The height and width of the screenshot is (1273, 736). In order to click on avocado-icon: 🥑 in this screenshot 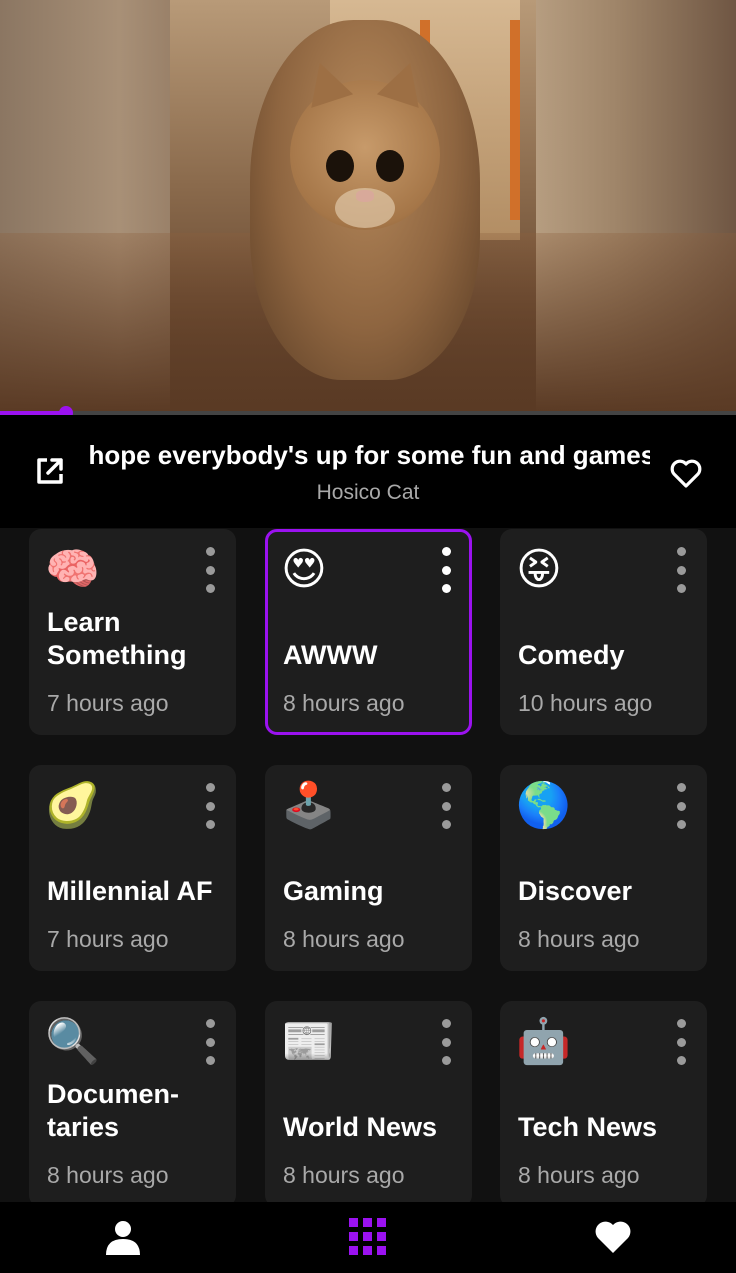, I will do `click(72, 805)`.